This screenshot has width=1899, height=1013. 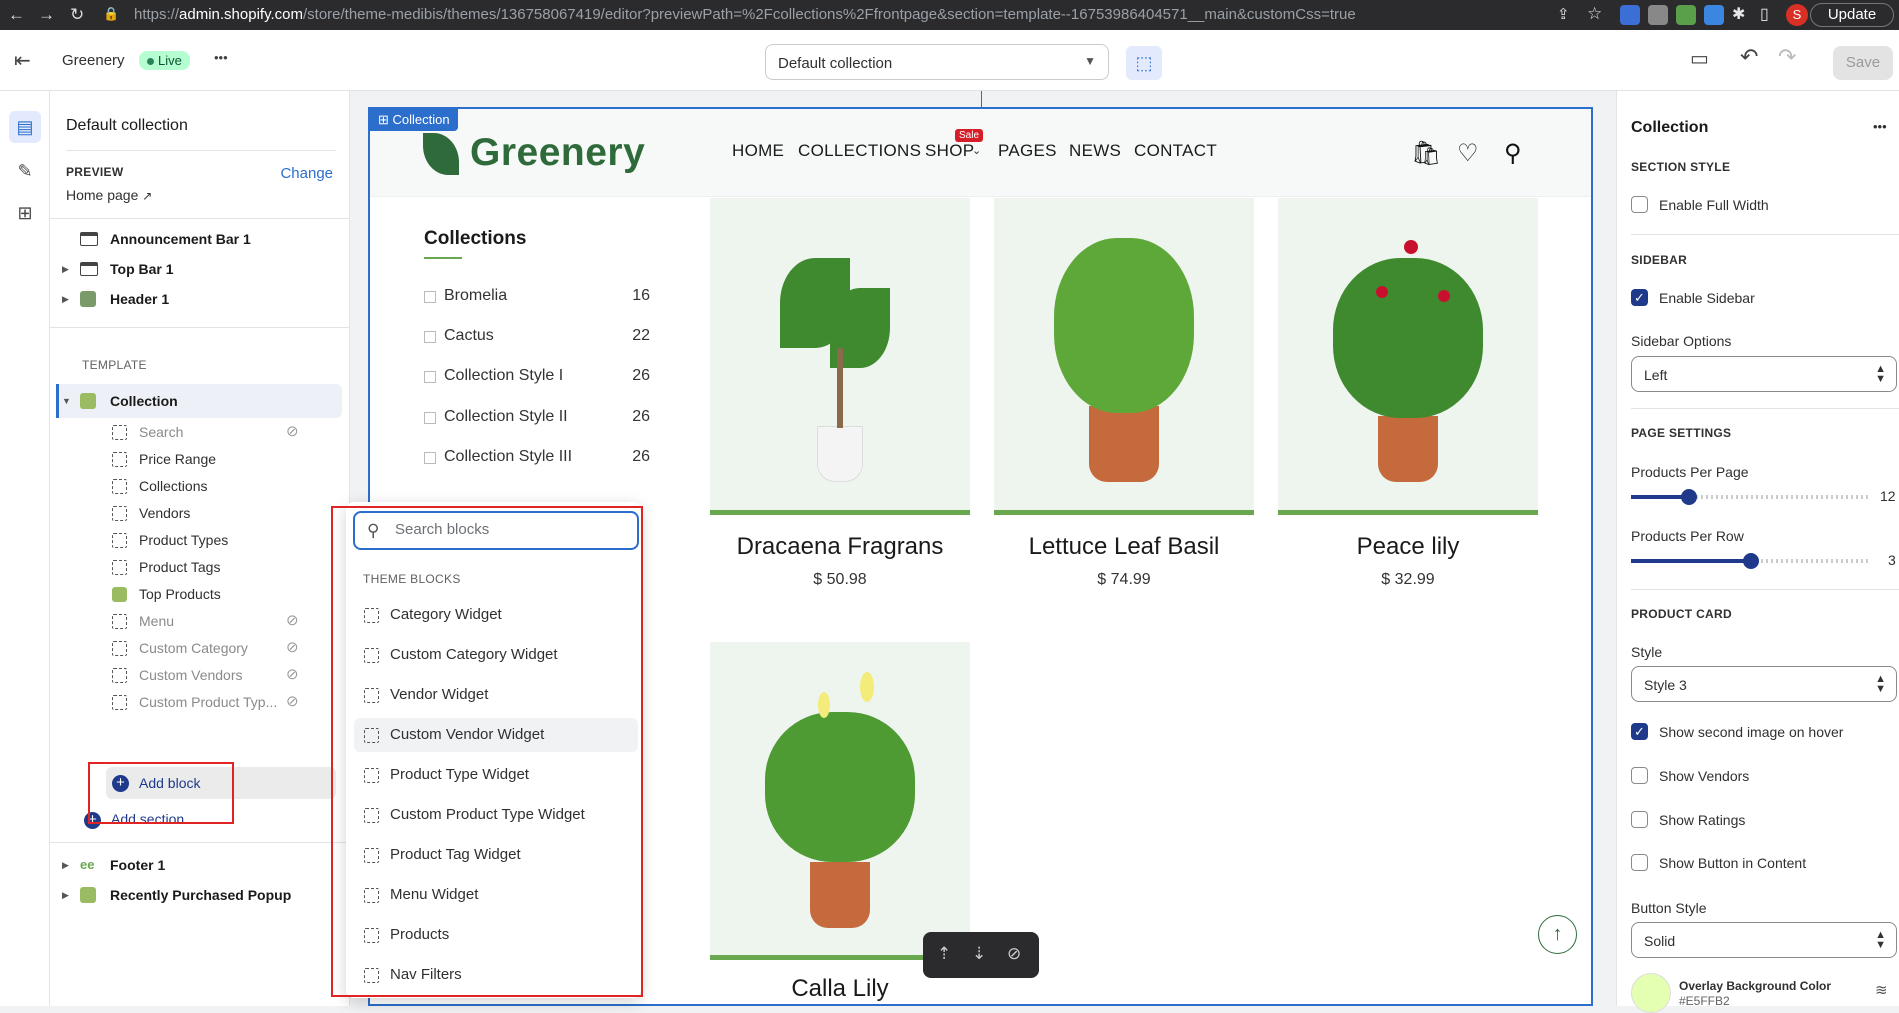 I want to click on product-name: Lettuce Leaf Basil, so click(x=1124, y=547).